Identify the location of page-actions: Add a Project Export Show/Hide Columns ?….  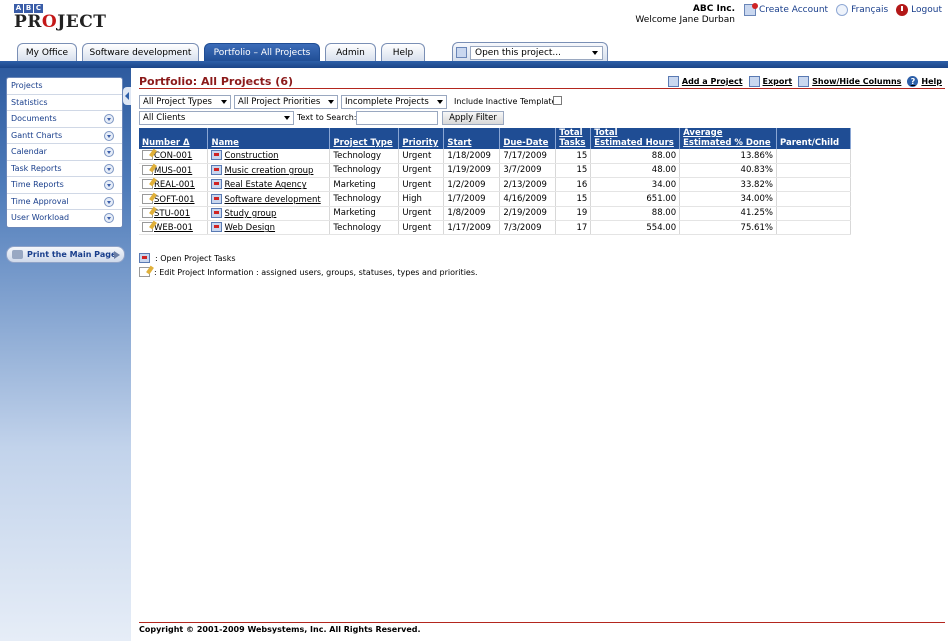
(804, 81).